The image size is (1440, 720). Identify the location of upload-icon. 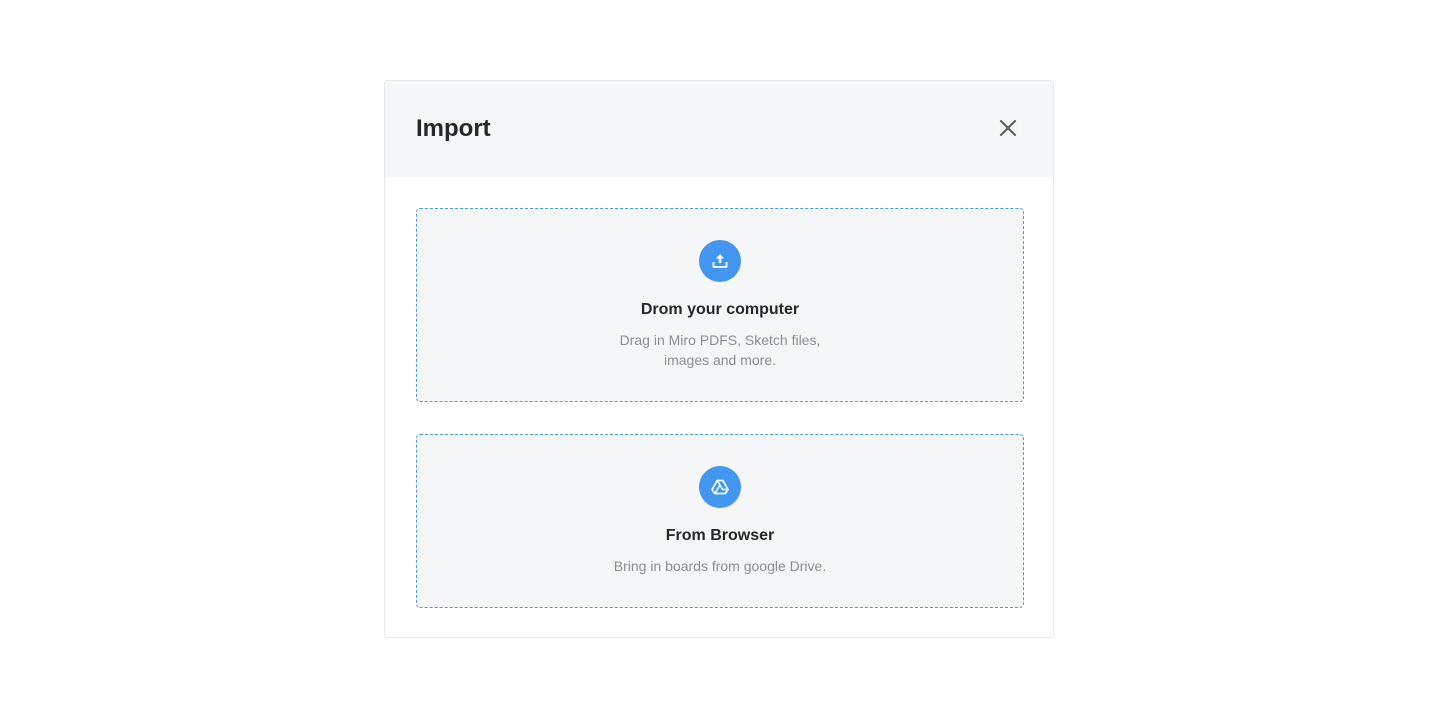
(720, 261).